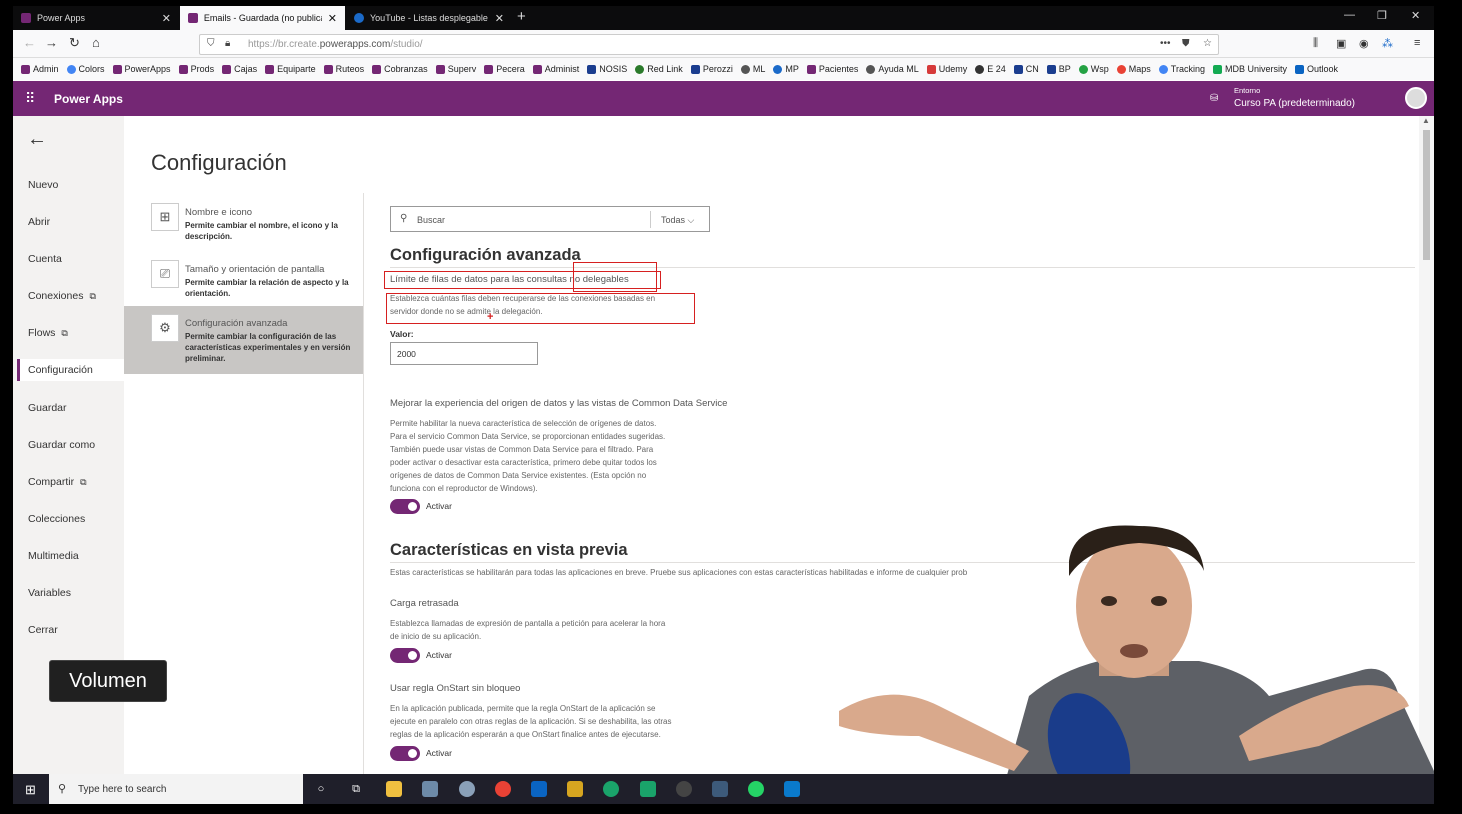  I want to click on bookmark: ML, so click(752, 69).